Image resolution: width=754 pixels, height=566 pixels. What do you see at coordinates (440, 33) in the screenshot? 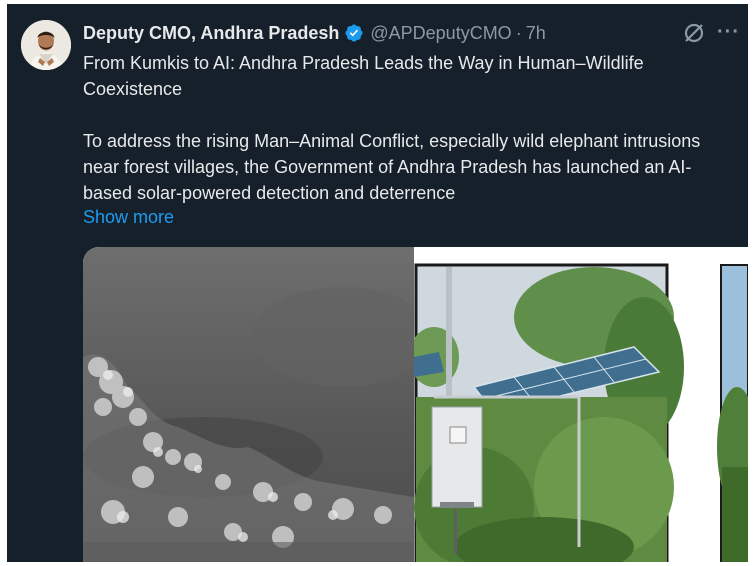
I see `author-handle: @APDeputyCMO` at bounding box center [440, 33].